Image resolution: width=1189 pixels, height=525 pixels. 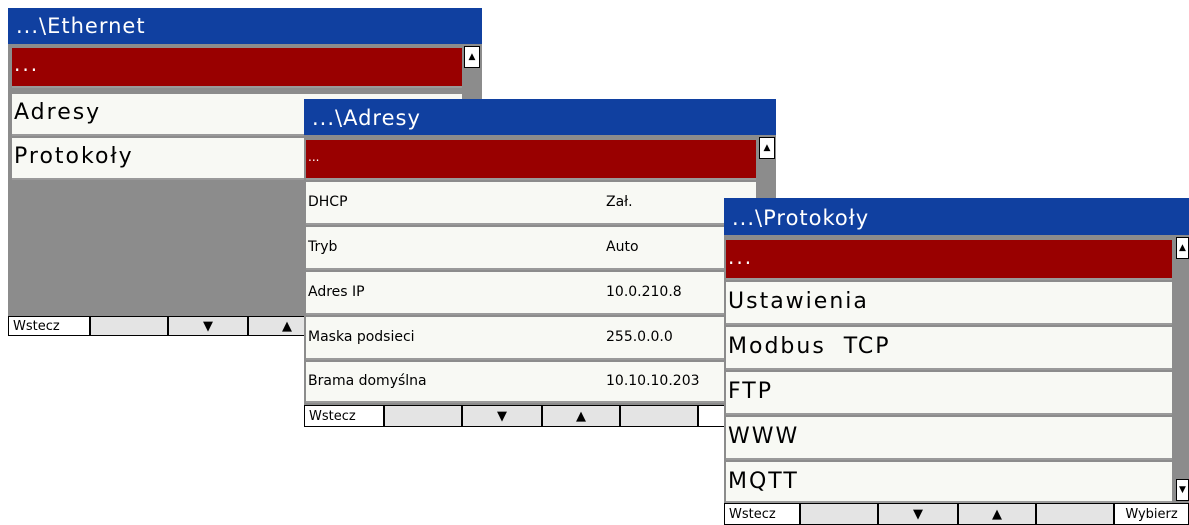 I want to click on ethernet-item-label: Protokoły, so click(x=74, y=156).